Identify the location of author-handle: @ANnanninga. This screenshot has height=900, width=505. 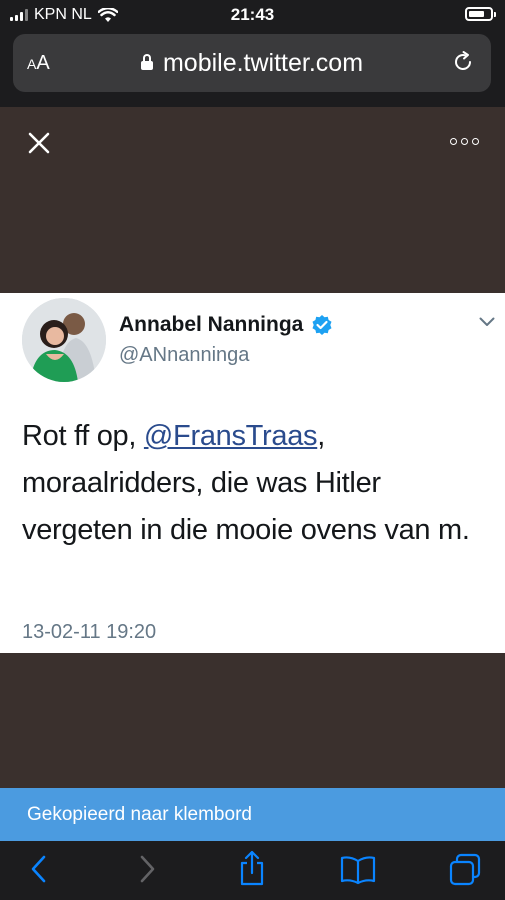
(184, 355).